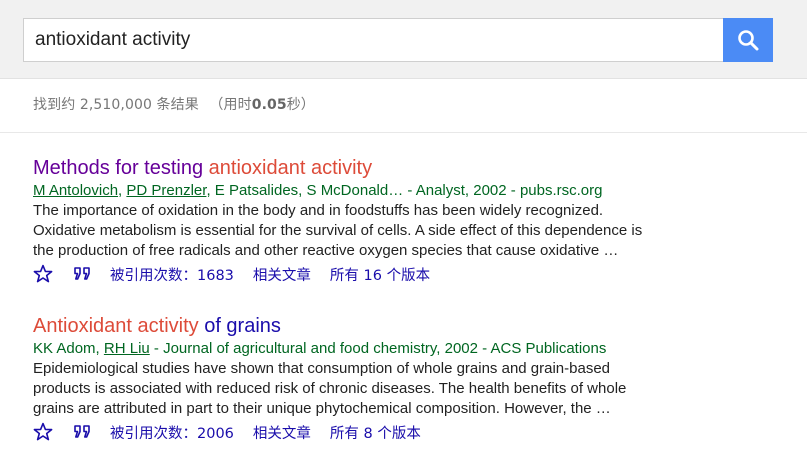 This screenshot has height=471, width=807. What do you see at coordinates (269, 105) in the screenshot?
I see `time-value: 0.05` at bounding box center [269, 105].